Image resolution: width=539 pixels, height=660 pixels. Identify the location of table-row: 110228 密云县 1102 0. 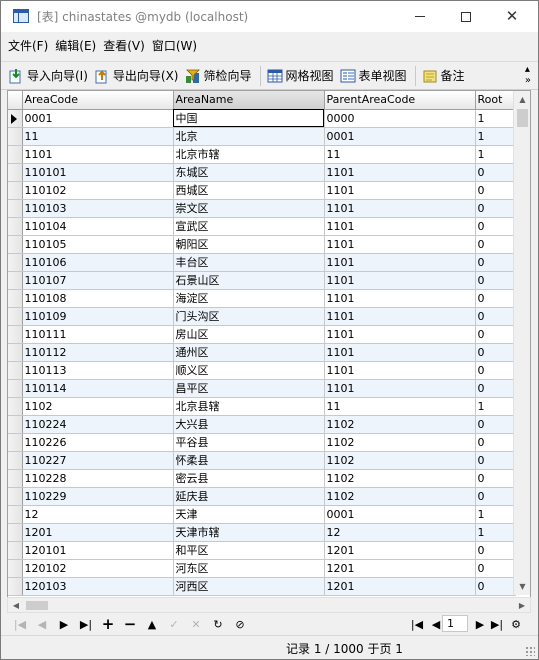
(262, 478).